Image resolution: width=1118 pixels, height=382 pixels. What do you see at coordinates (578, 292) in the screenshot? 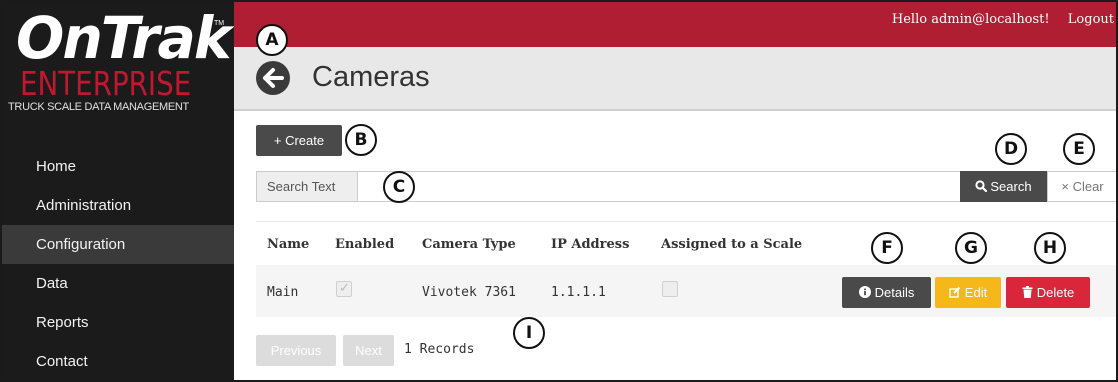
I see `cell-ip-address: 1.1.1.1` at bounding box center [578, 292].